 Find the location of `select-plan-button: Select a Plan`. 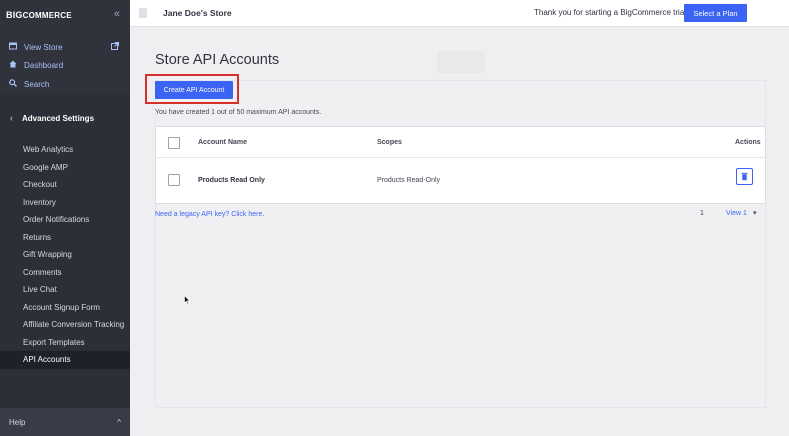

select-plan-button: Select a Plan is located at coordinates (715, 13).